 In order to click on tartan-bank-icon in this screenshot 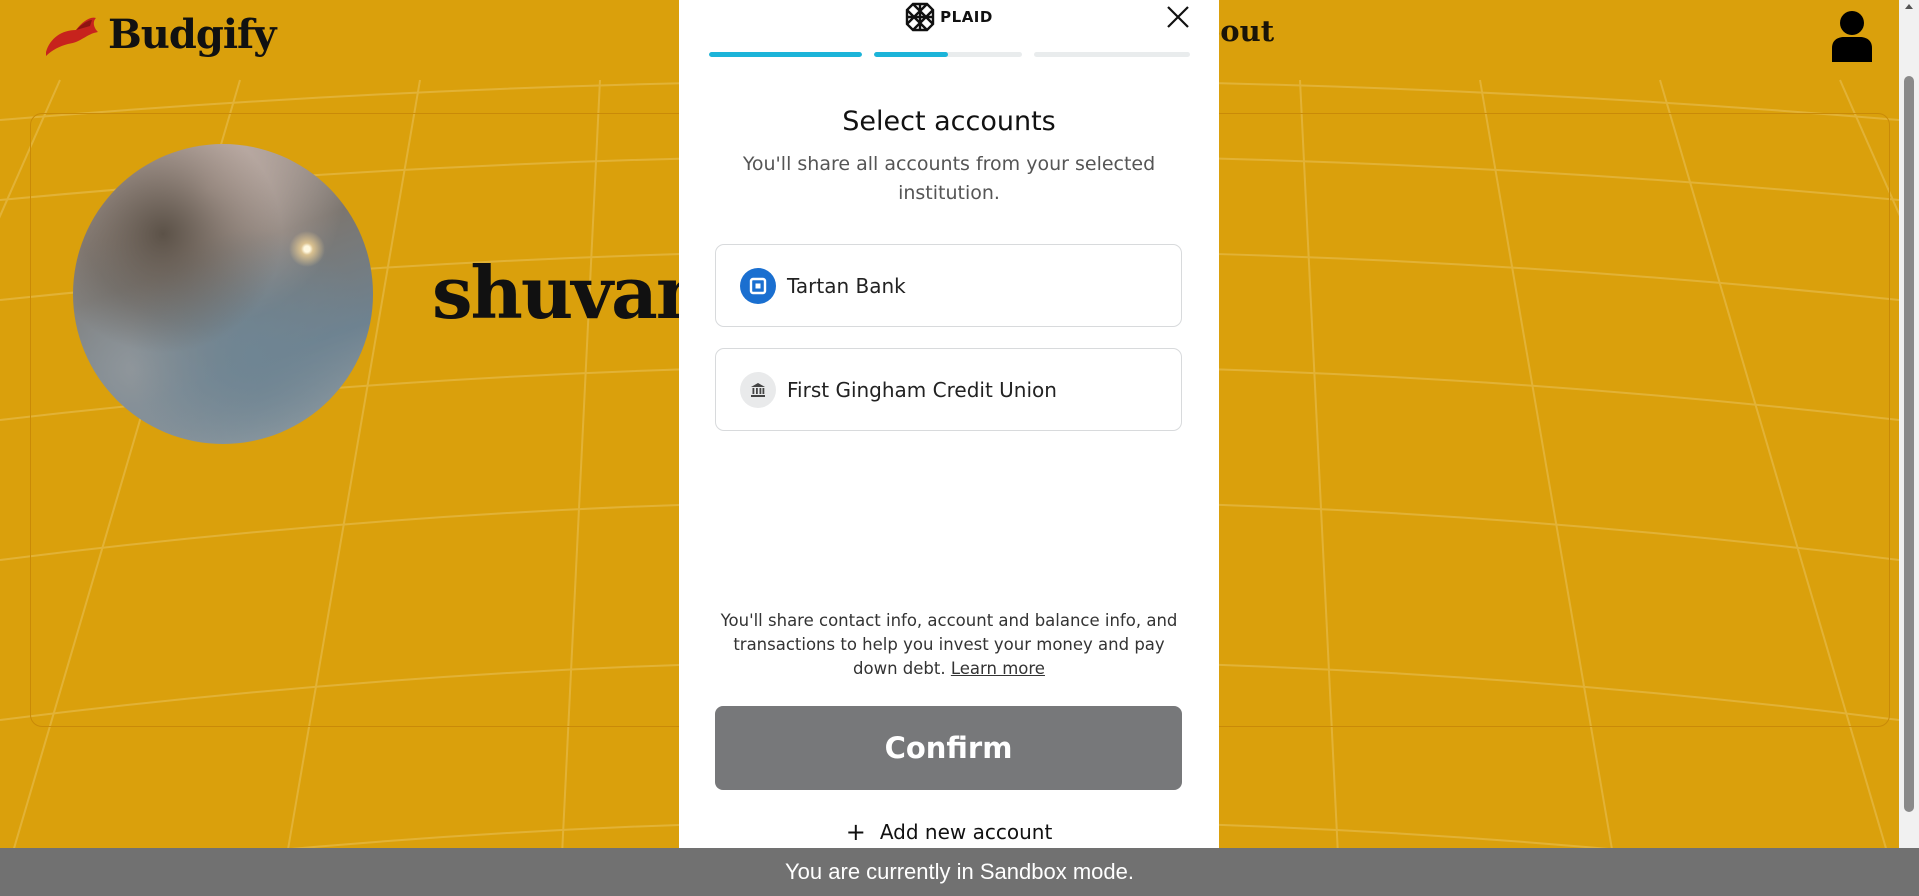, I will do `click(758, 285)`.